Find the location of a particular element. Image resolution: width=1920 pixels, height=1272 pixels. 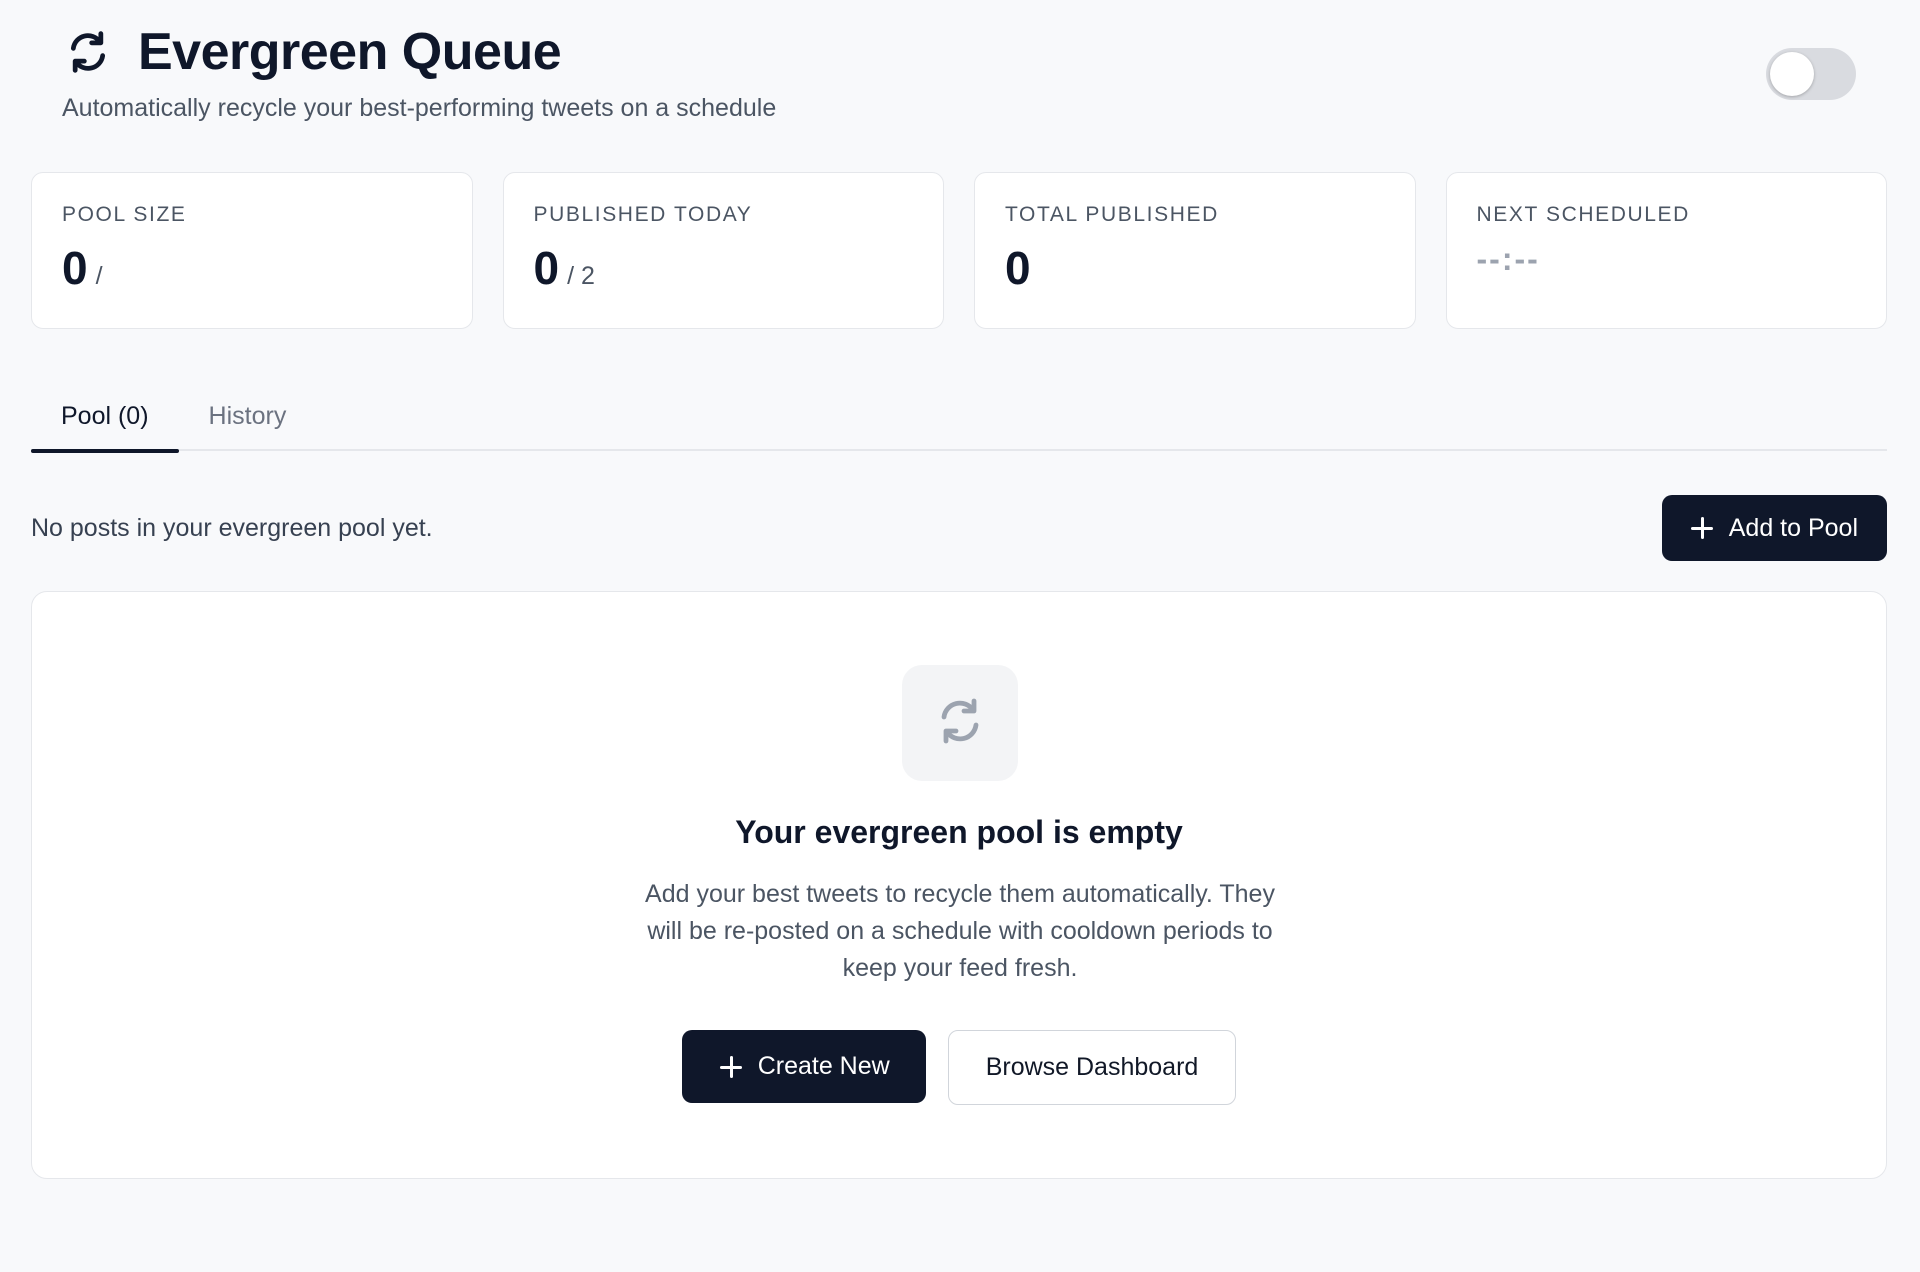

stat-card-next-scheduled: NEXT SCHEDULED --:-- is located at coordinates (1666, 250).